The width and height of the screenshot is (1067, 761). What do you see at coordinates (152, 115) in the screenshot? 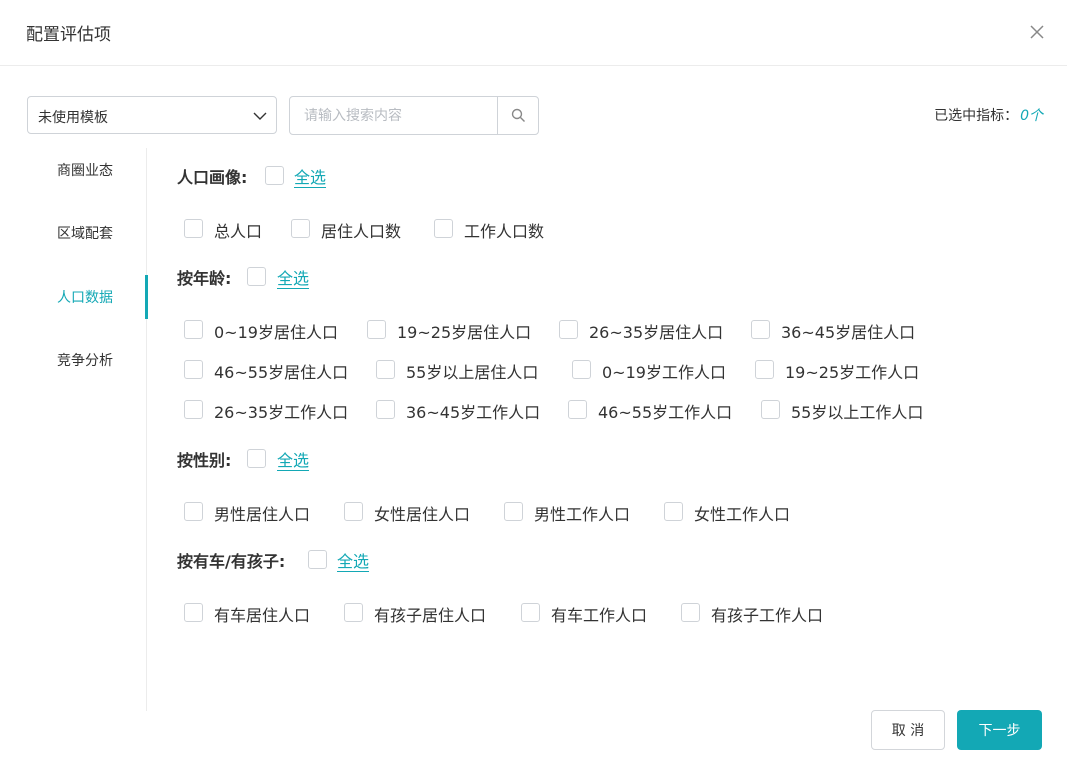
I see `template-select: 未使用模板` at bounding box center [152, 115].